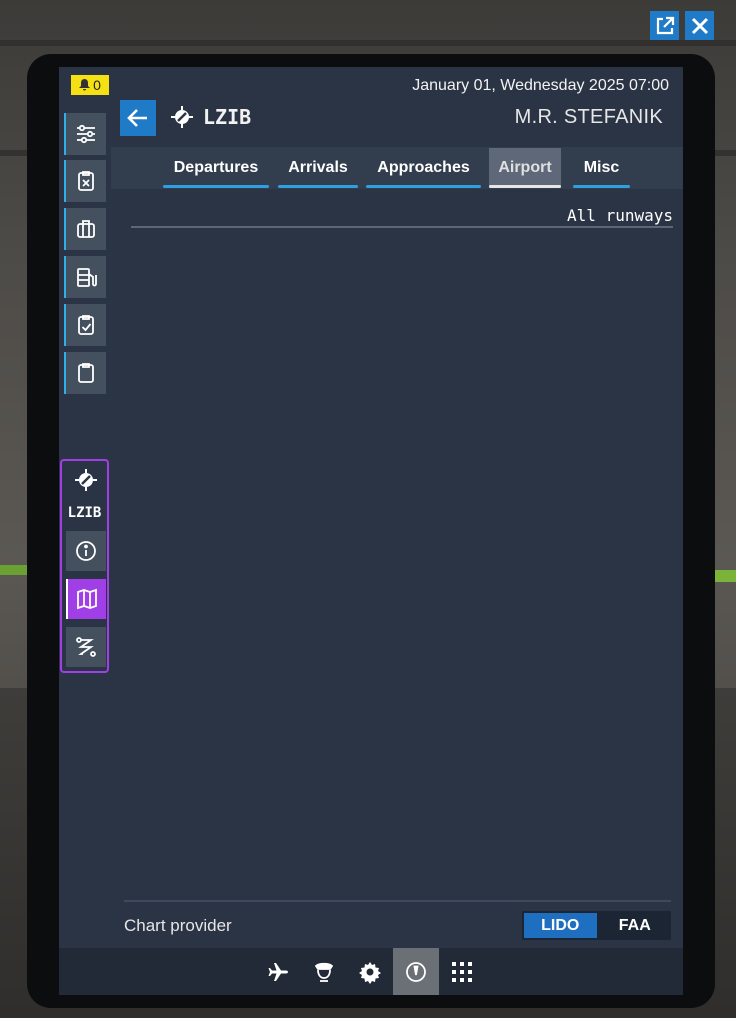 This screenshot has height=1018, width=736. What do you see at coordinates (620, 215) in the screenshot?
I see `runway-filter: All runways` at bounding box center [620, 215].